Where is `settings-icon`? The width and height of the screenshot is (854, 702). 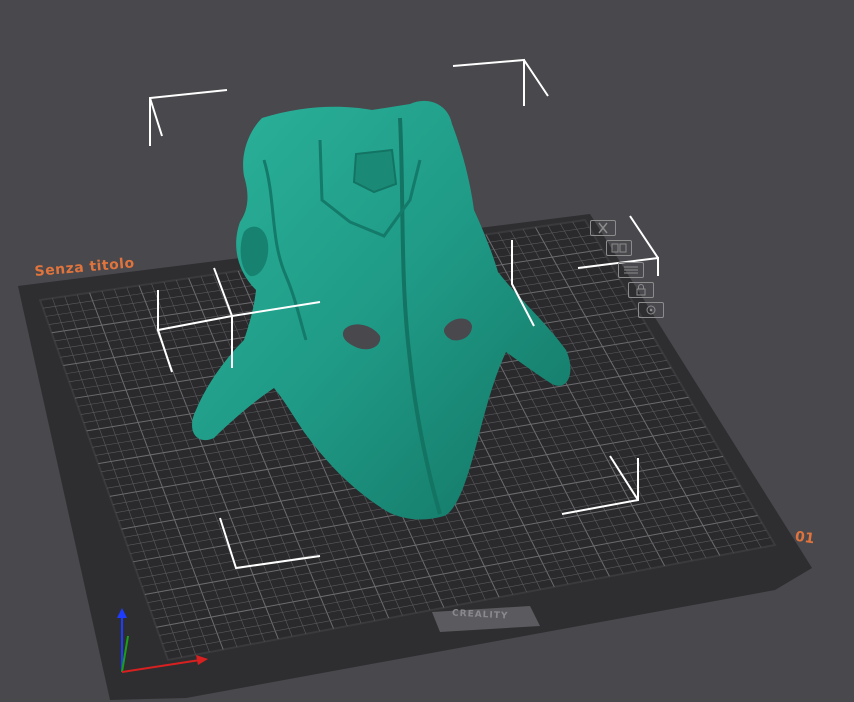
settings-icon is located at coordinates (631, 270).